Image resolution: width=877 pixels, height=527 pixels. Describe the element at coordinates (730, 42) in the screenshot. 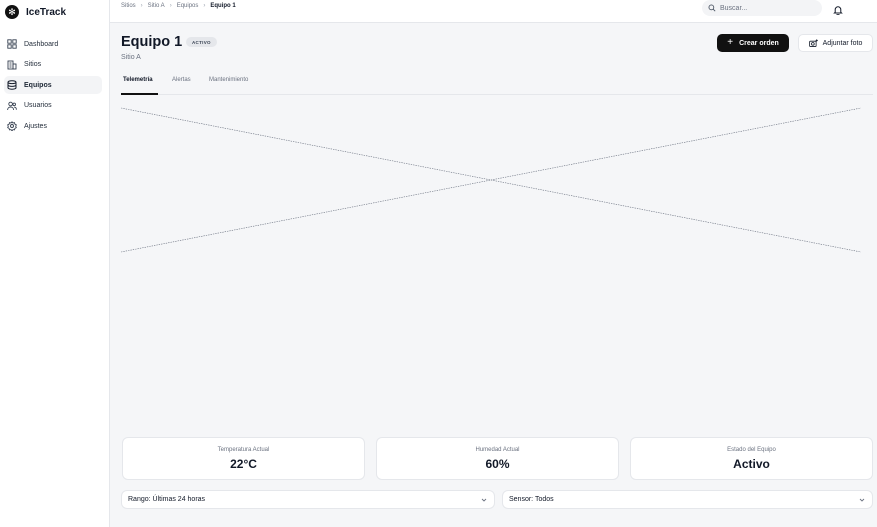

I see `plus-icon: +` at that location.